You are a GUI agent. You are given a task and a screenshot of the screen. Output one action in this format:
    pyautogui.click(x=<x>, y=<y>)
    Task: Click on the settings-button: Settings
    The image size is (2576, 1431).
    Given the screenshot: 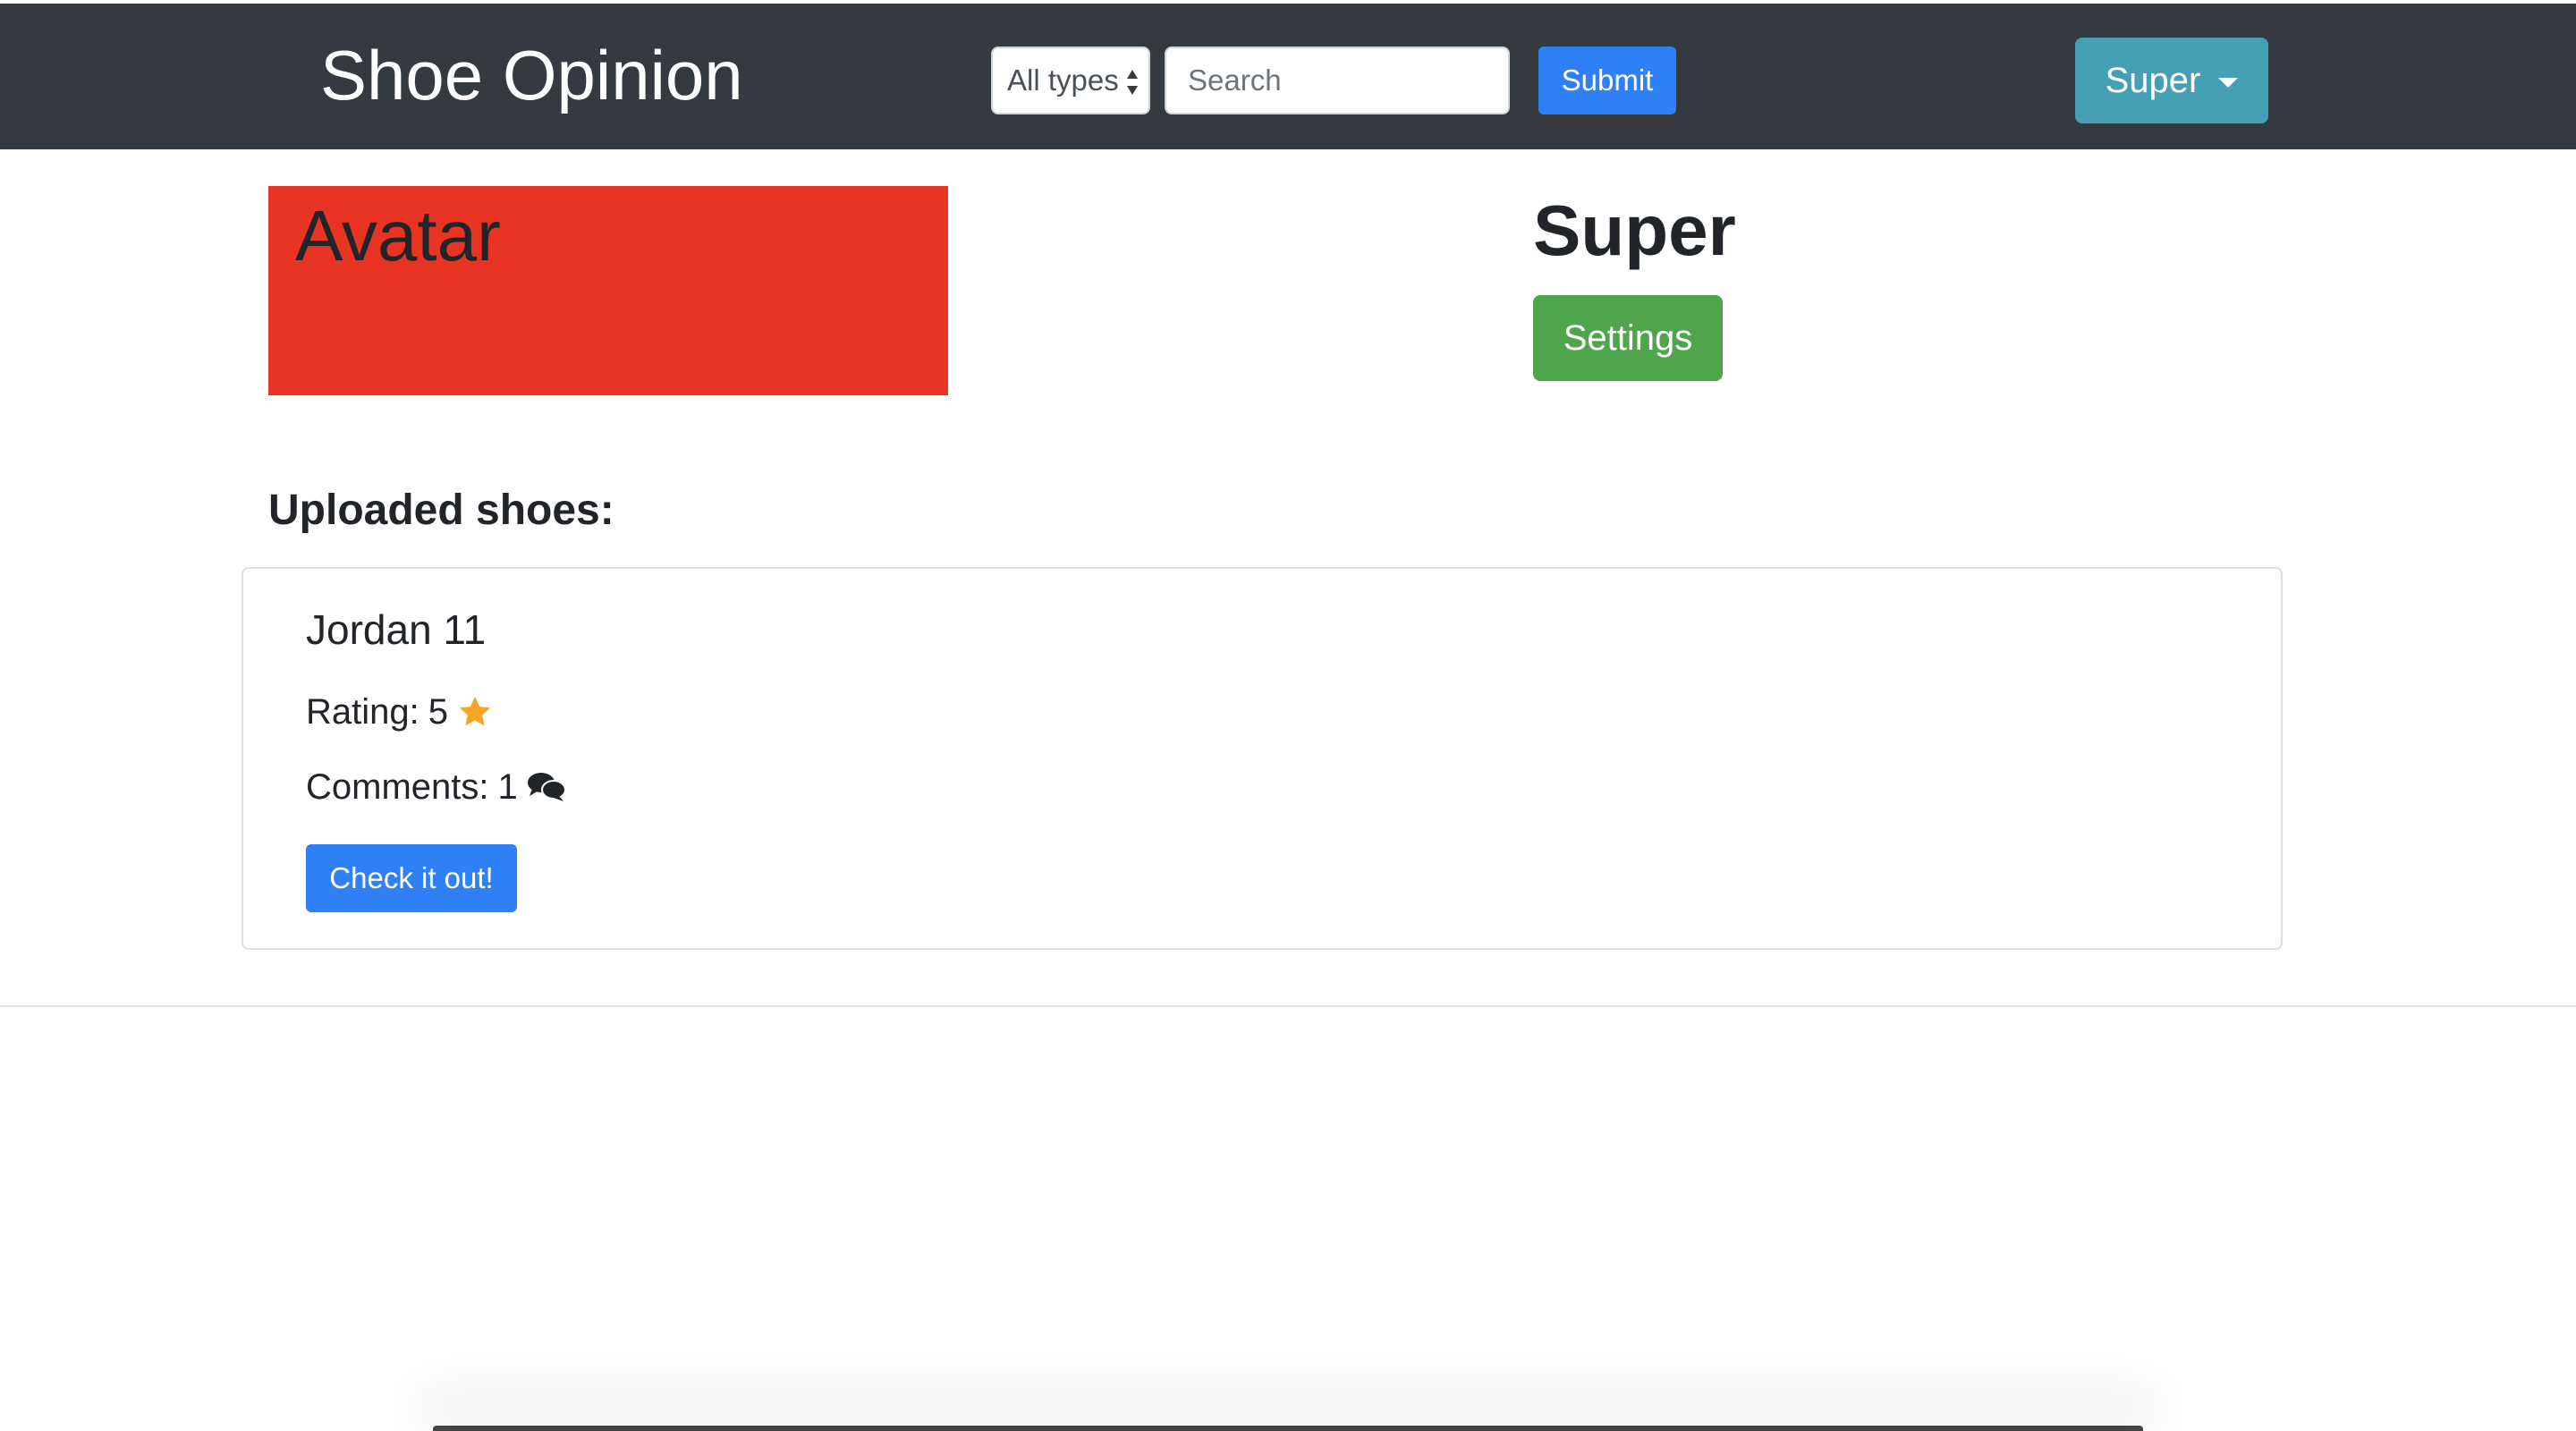 What is the action you would take?
    pyautogui.click(x=1628, y=338)
    